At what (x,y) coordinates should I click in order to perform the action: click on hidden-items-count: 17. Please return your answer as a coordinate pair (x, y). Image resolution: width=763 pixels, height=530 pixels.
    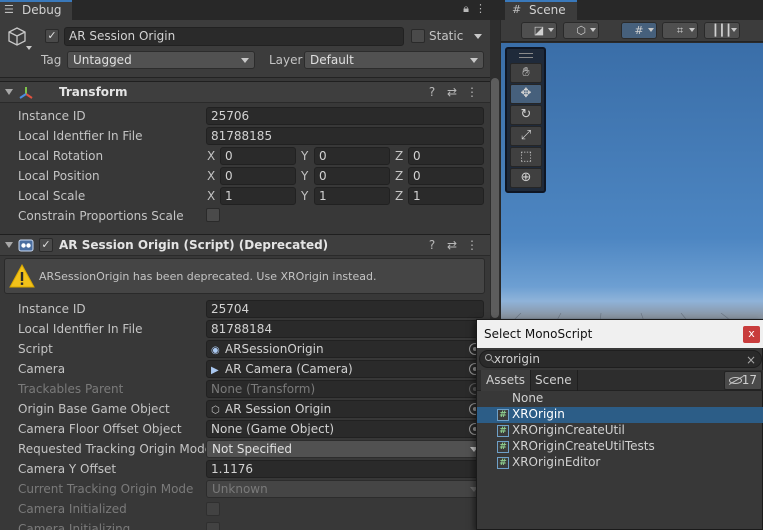
    Looking at the image, I should click on (749, 380).